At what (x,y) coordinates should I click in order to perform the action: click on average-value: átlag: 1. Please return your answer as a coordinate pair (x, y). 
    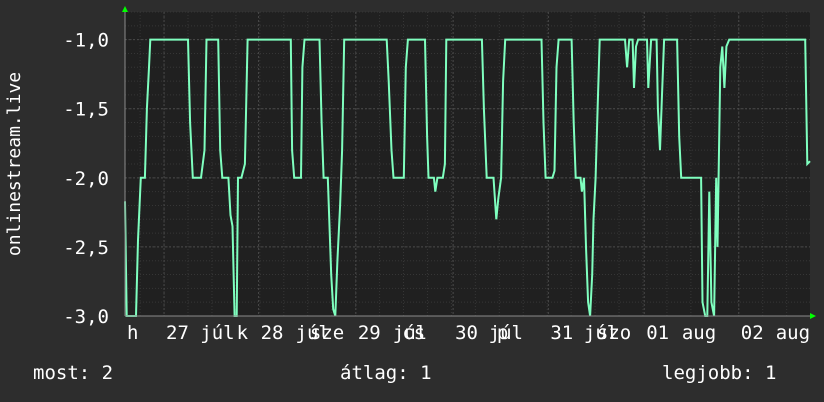
    Looking at the image, I should click on (386, 373).